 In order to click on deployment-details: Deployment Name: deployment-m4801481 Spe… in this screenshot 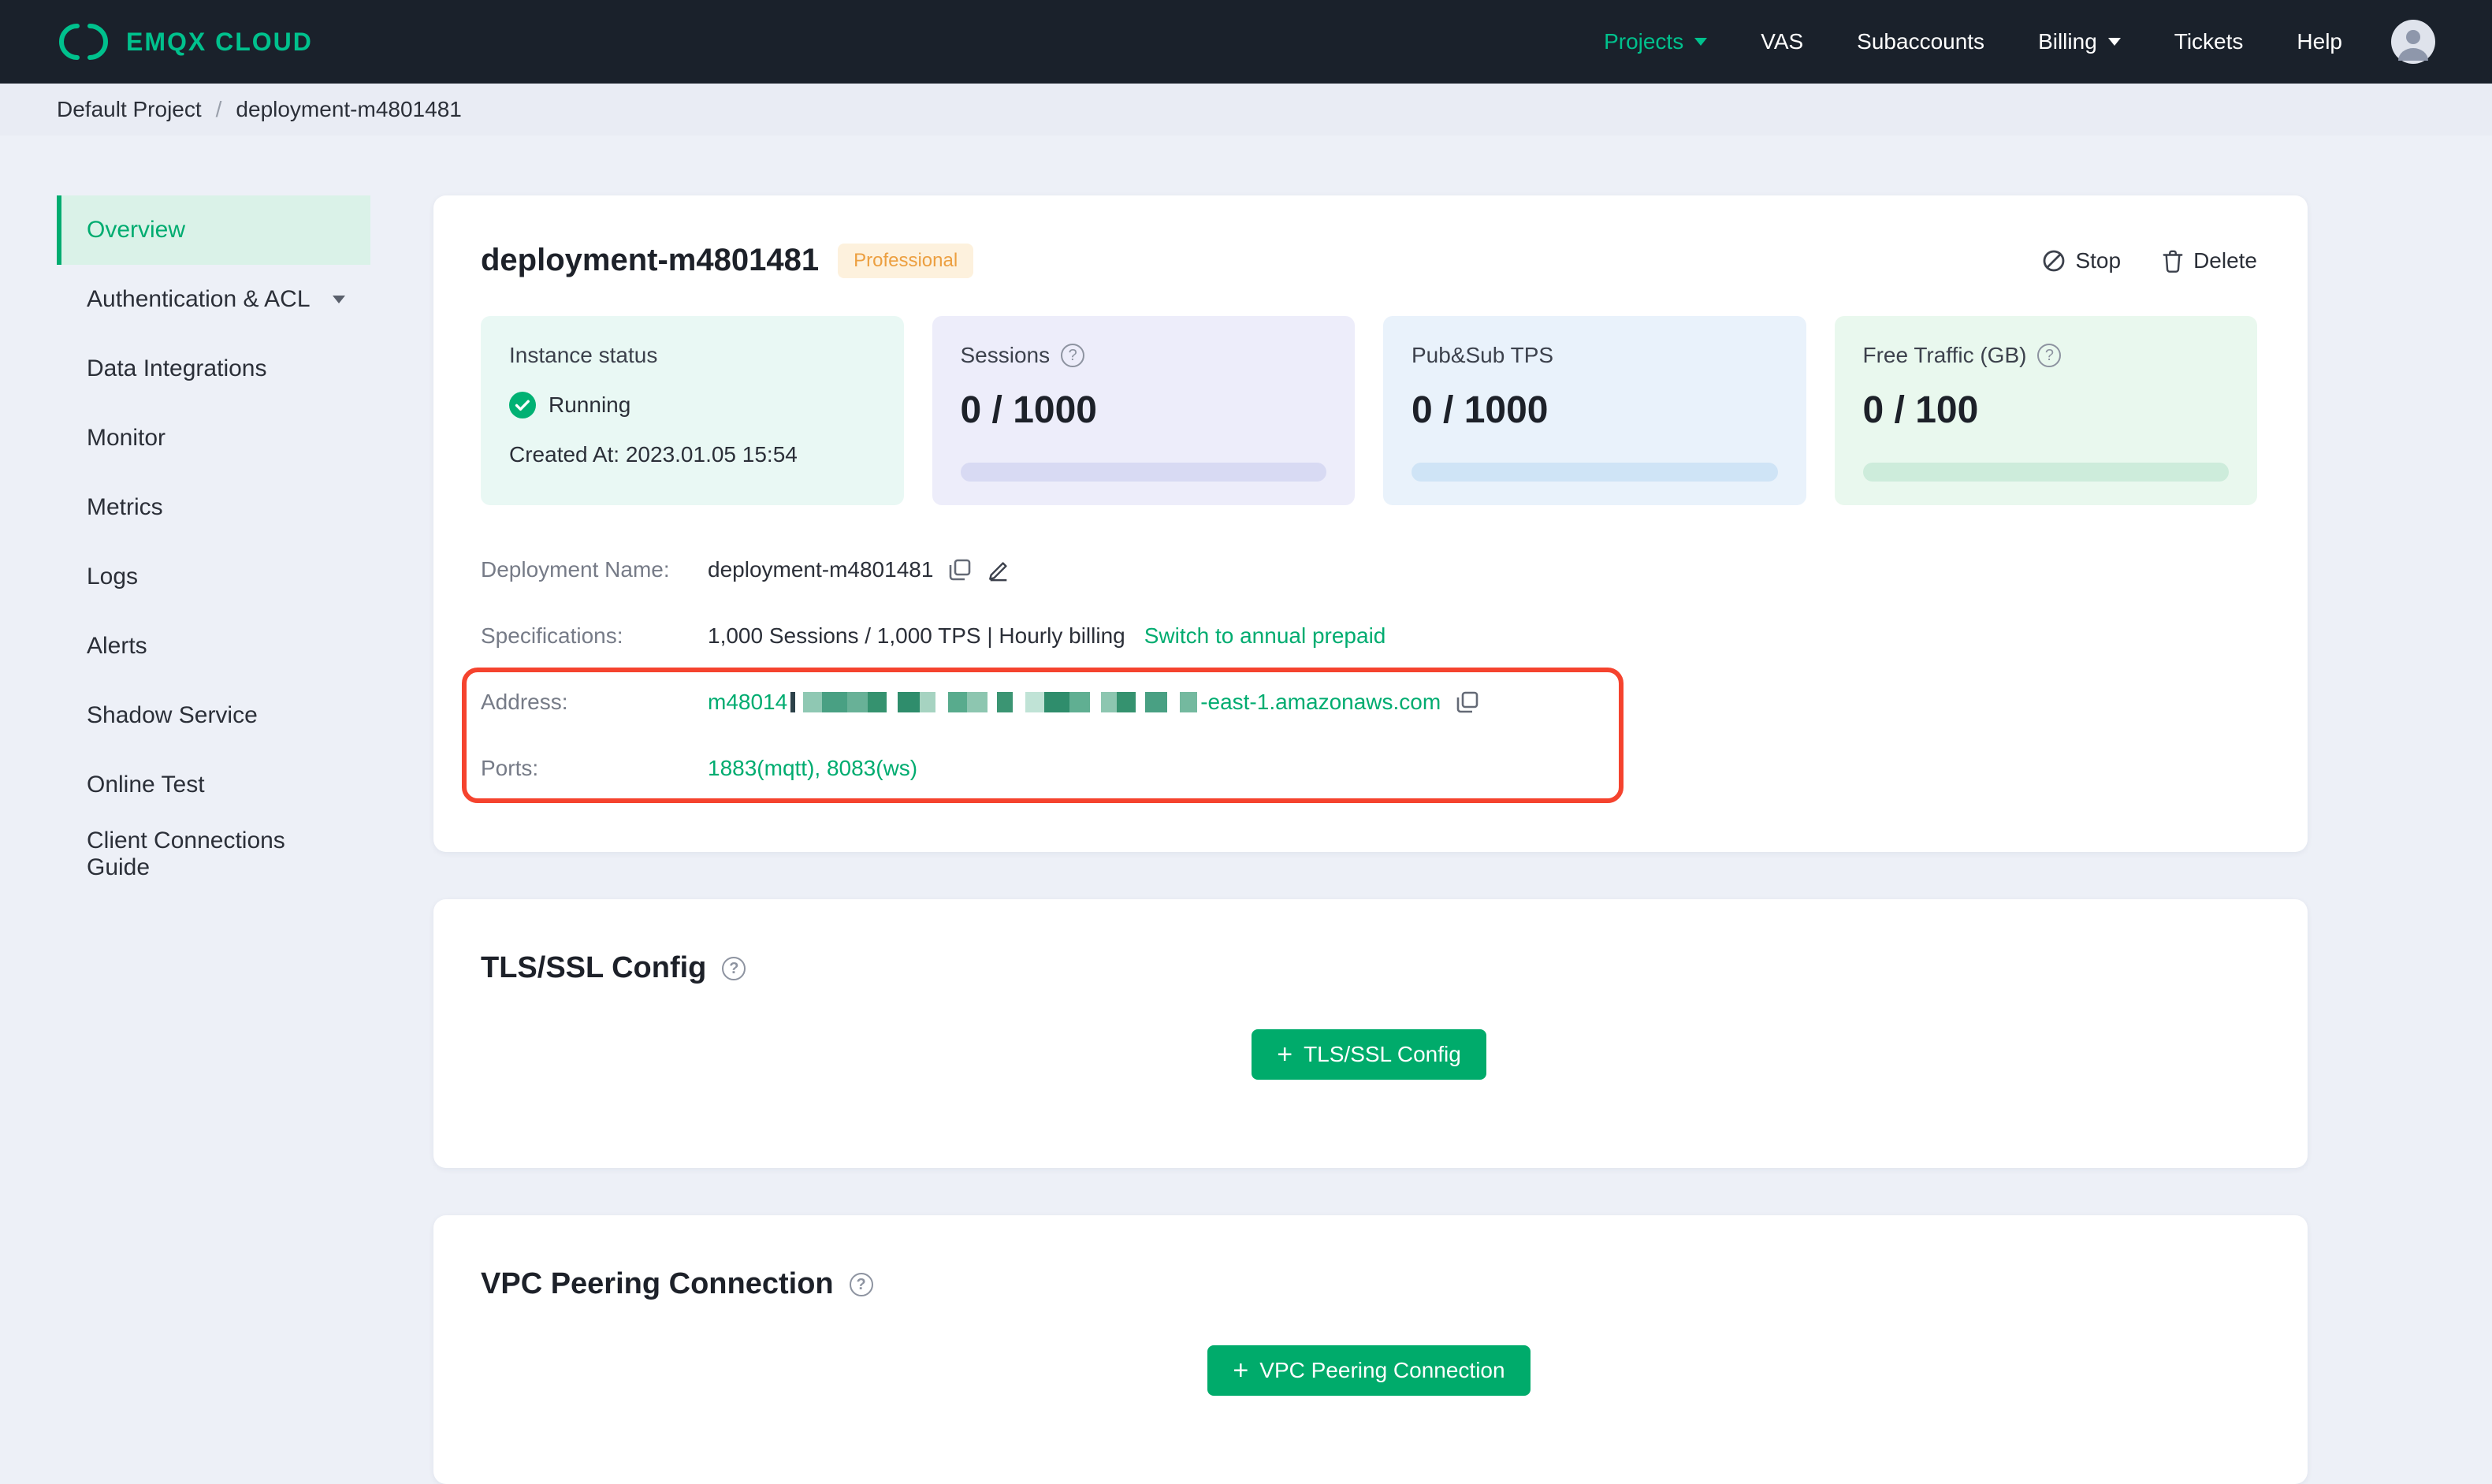, I will do `click(1359, 677)`.